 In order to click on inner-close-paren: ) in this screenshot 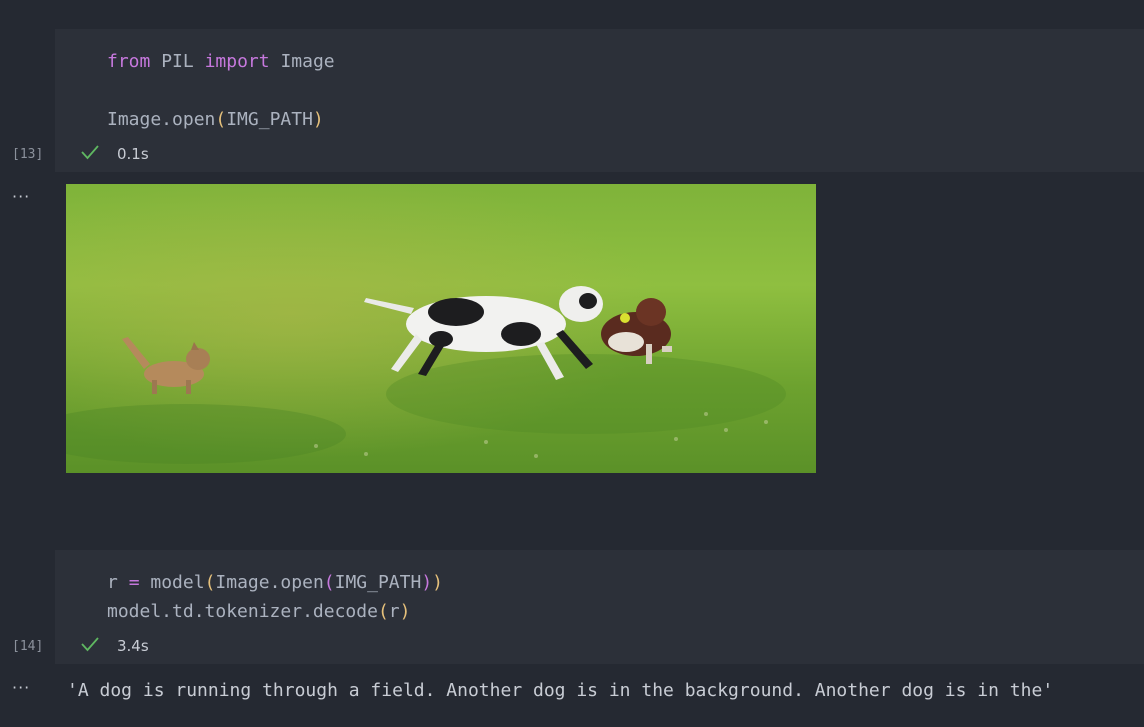, I will do `click(427, 582)`.